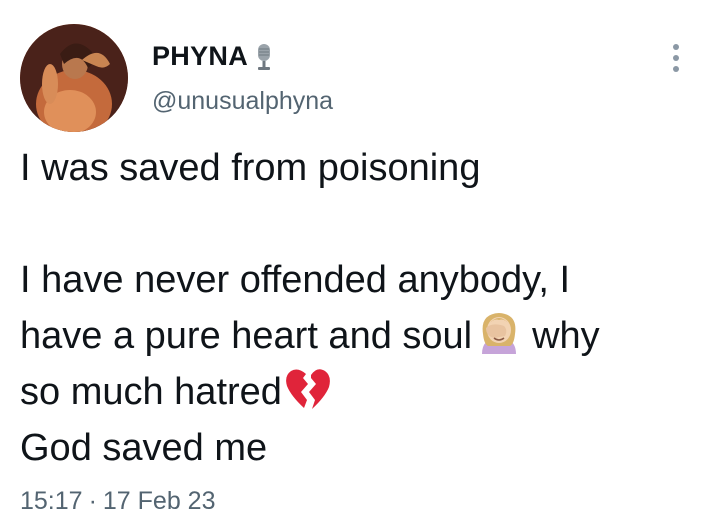  What do you see at coordinates (295, 280) in the screenshot?
I see `tweet-line: I have never offended anybody, I` at bounding box center [295, 280].